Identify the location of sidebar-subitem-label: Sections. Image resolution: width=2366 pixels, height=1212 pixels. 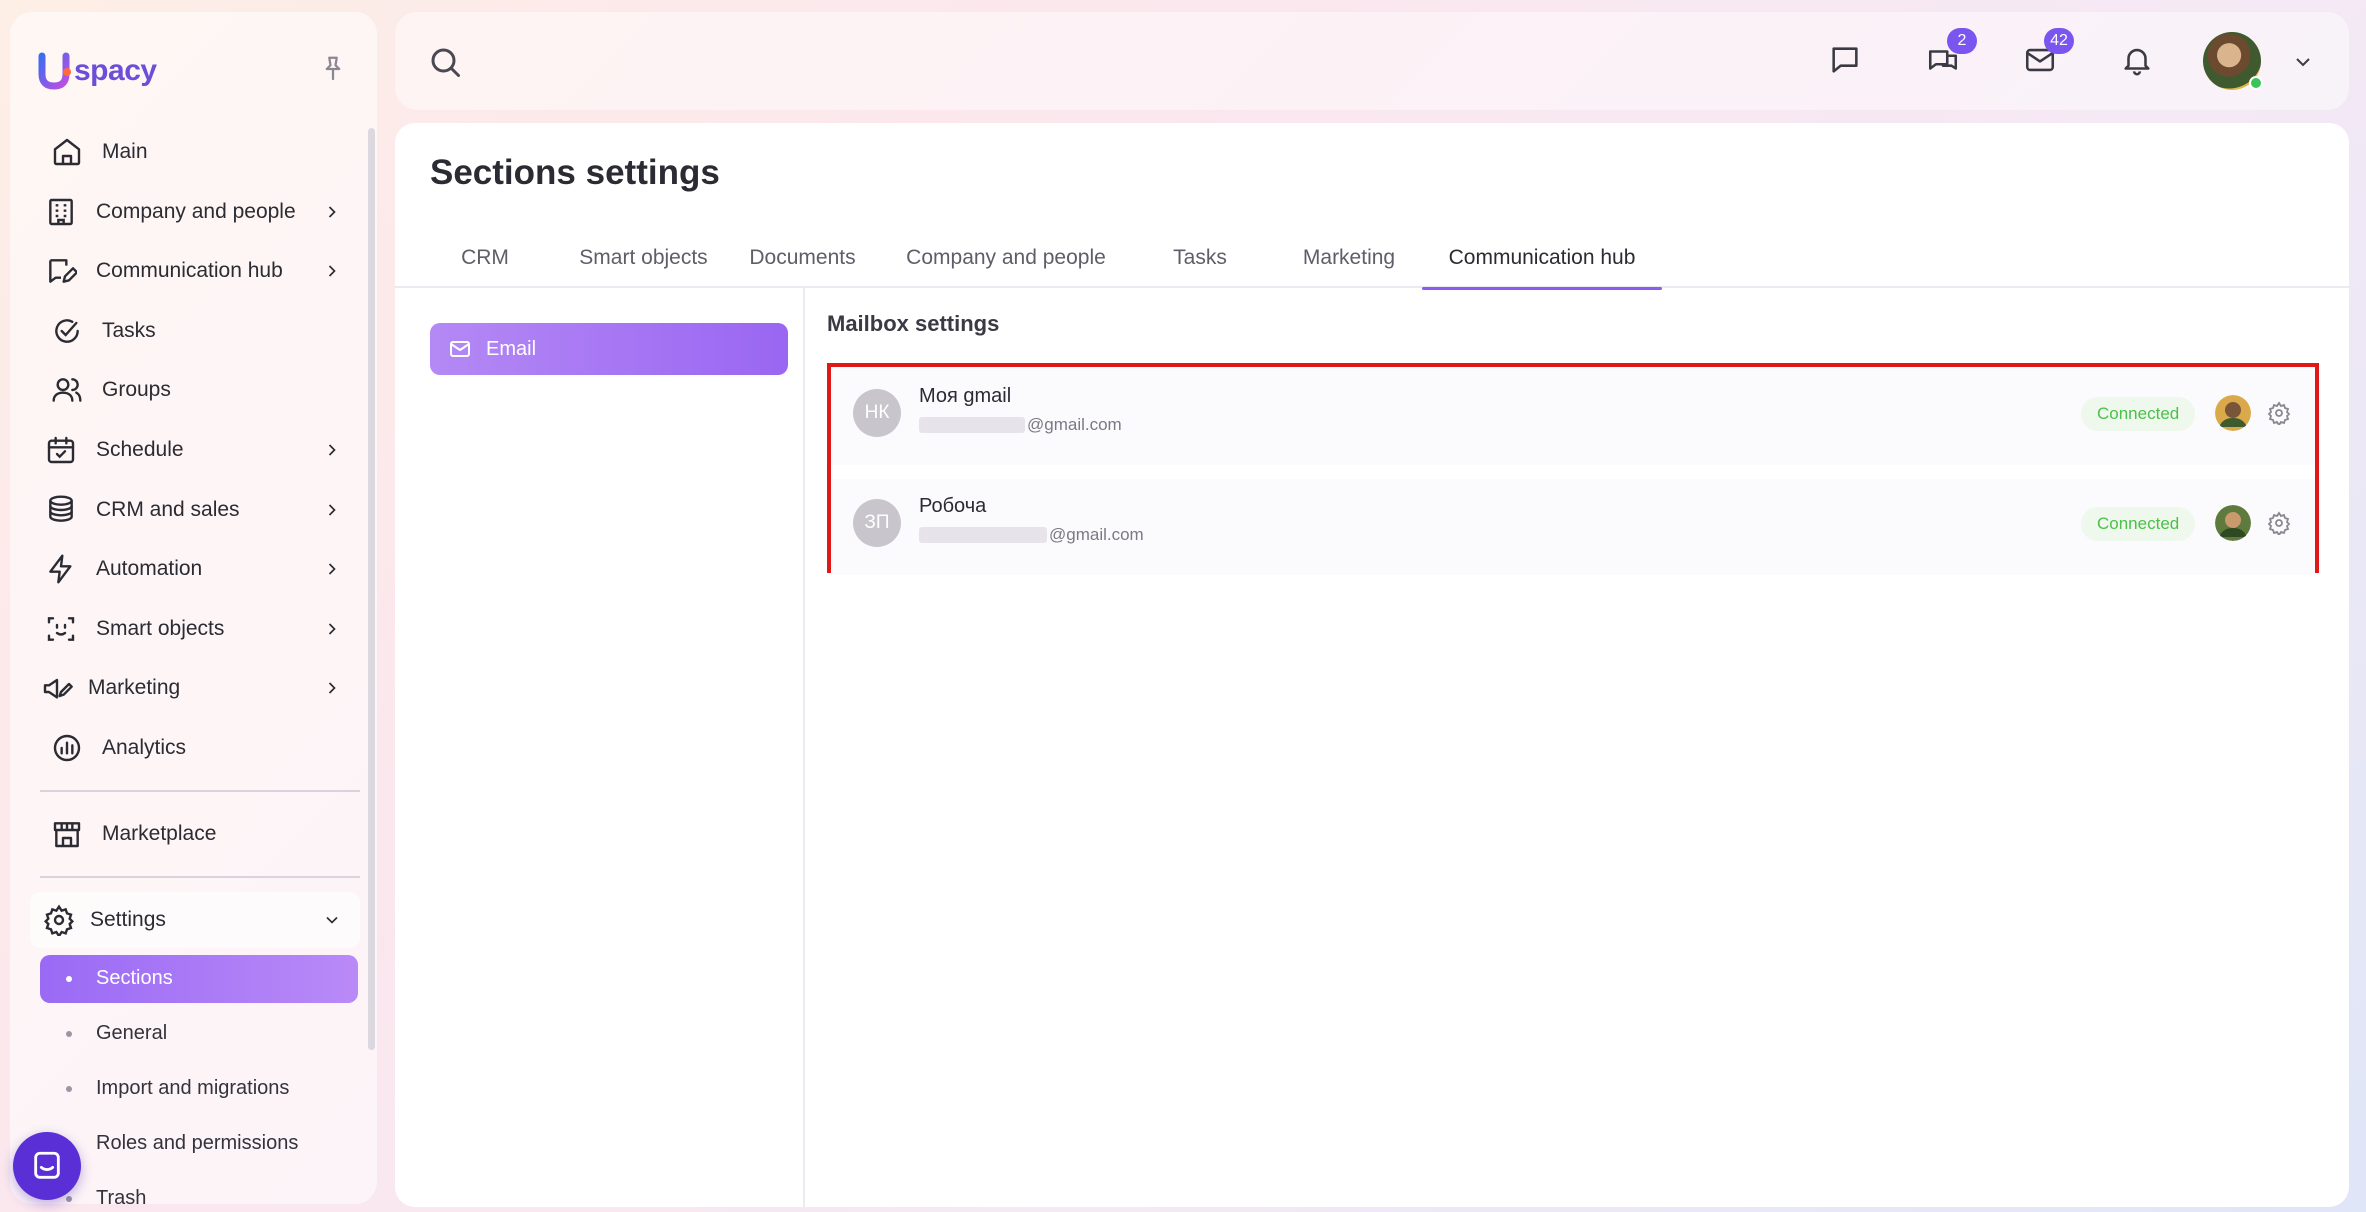
(134, 978).